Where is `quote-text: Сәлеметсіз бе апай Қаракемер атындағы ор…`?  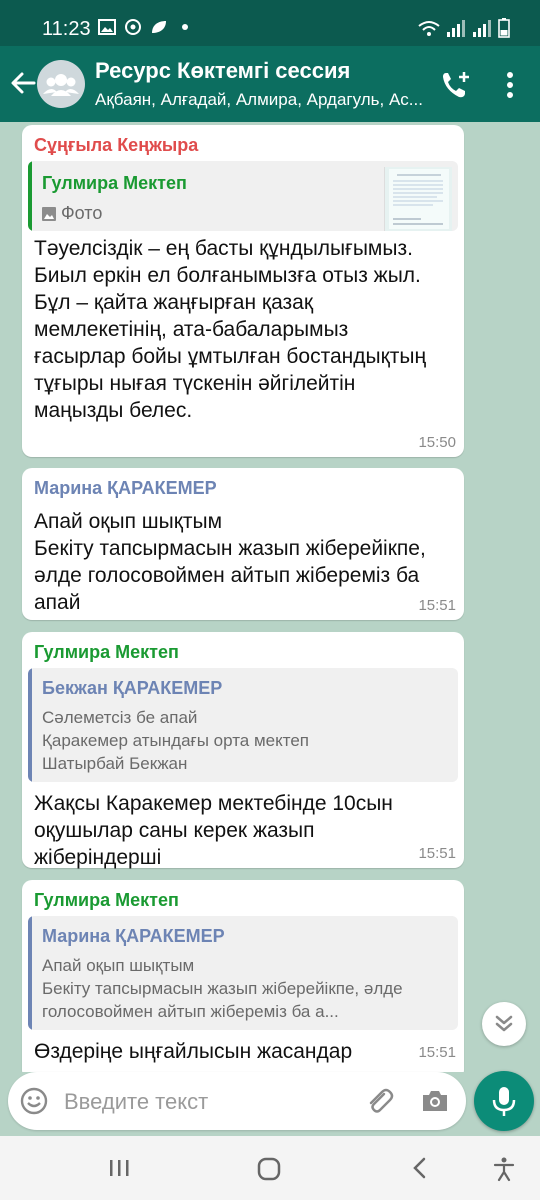 quote-text: Сәлеметсіз бе апай Қаракемер атындағы ор… is located at coordinates (175, 740).